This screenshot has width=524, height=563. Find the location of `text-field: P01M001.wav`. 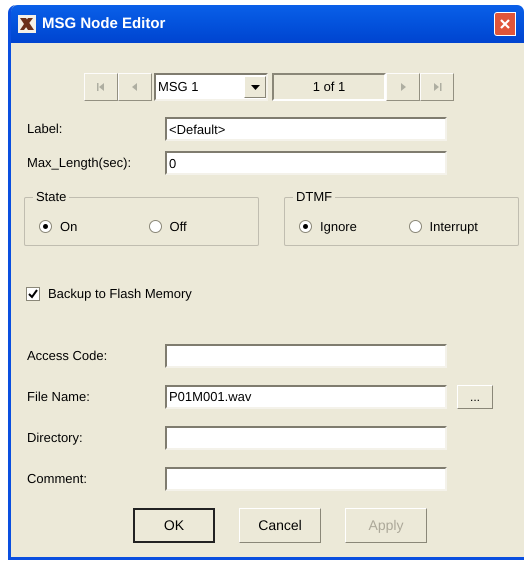

text-field: P01M001.wav is located at coordinates (306, 396).